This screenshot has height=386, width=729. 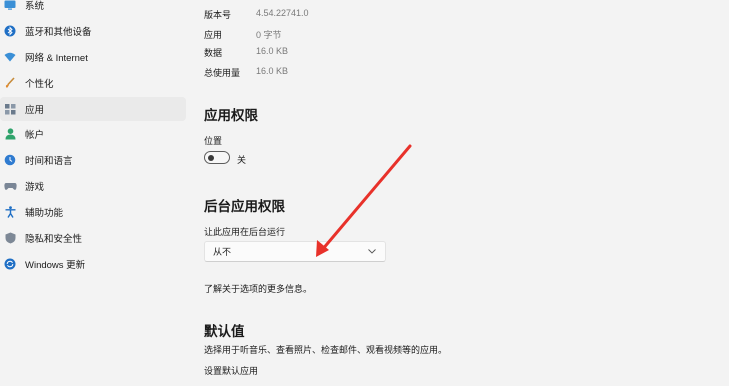 What do you see at coordinates (258, 288) in the screenshot?
I see `learn-more-link: 了解关于选项的更多信息。` at bounding box center [258, 288].